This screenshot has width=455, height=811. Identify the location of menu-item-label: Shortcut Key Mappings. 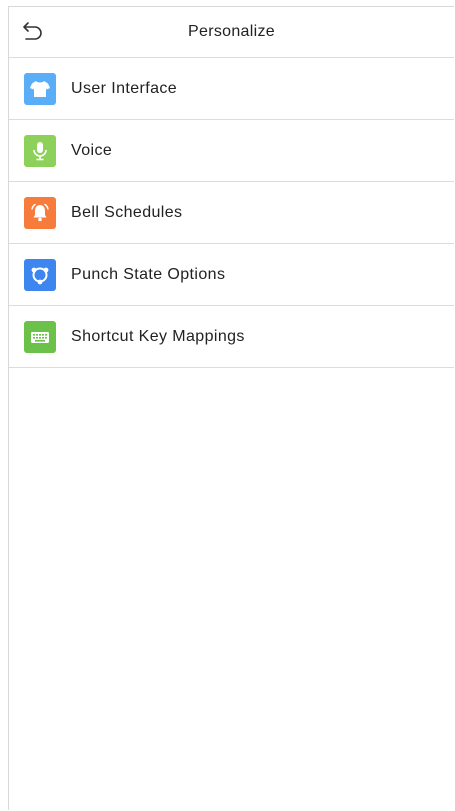
(158, 336).